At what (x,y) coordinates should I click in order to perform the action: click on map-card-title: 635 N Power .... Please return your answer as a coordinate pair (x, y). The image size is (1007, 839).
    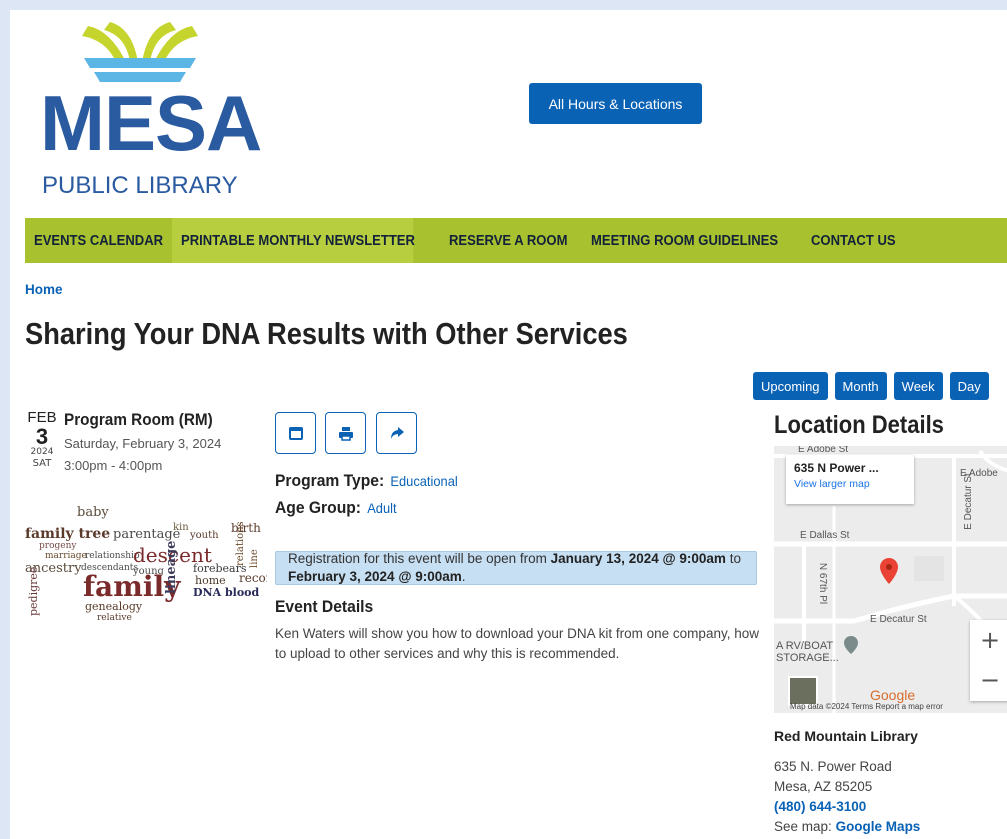
    Looking at the image, I should click on (836, 468).